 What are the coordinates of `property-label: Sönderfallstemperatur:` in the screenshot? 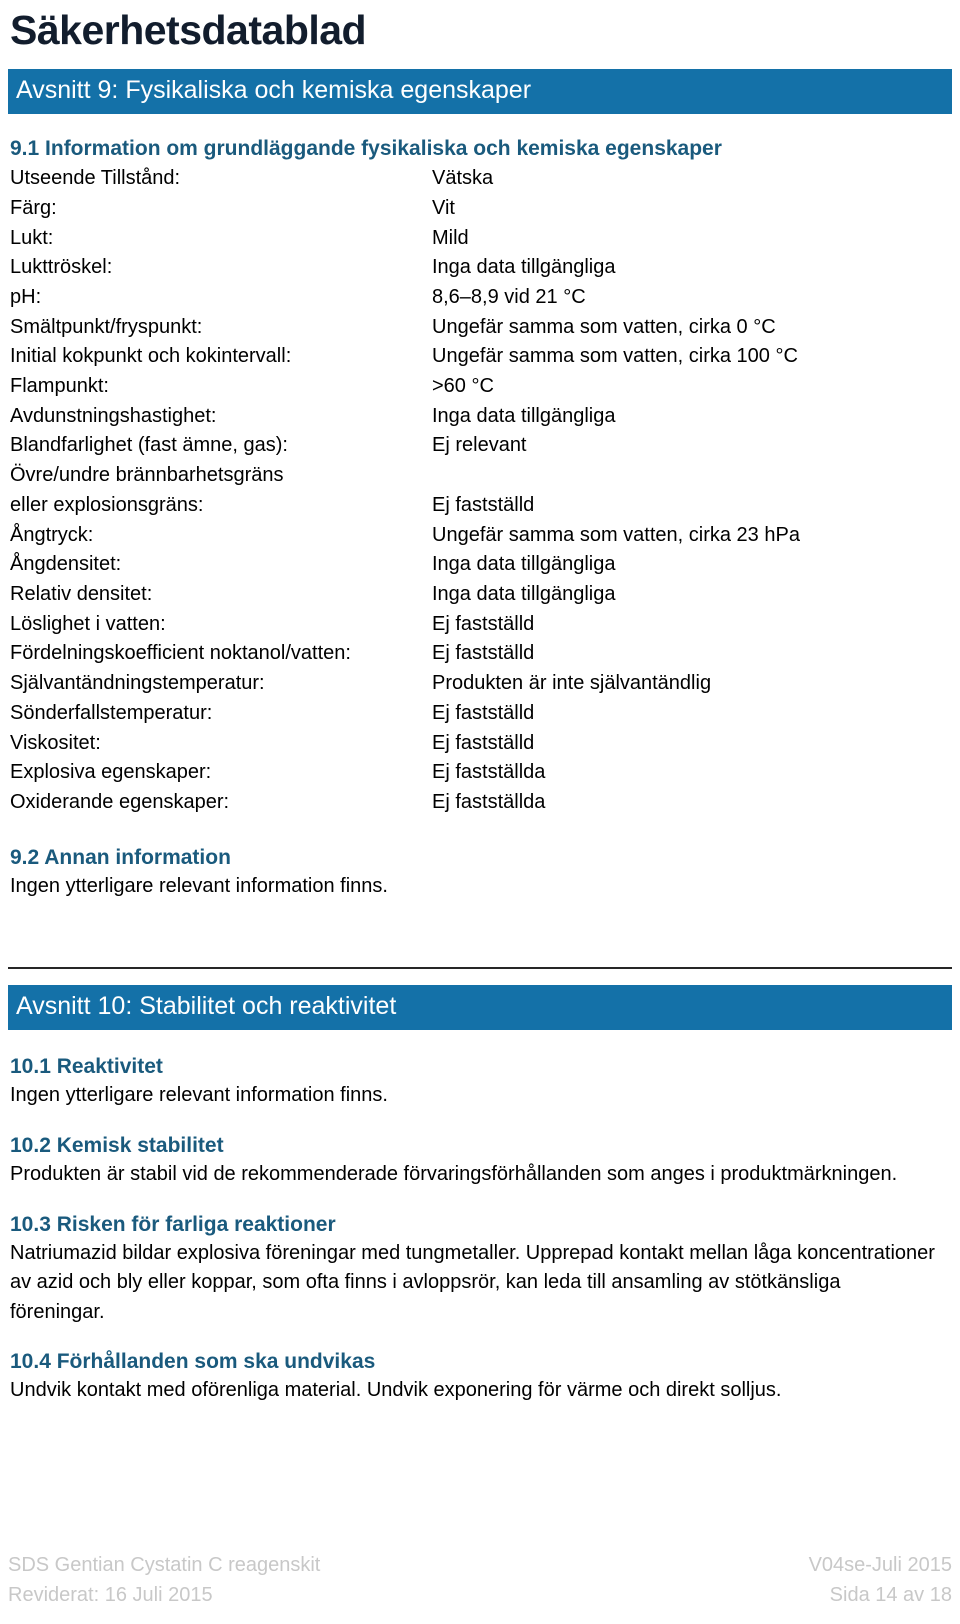 It's located at (111, 712).